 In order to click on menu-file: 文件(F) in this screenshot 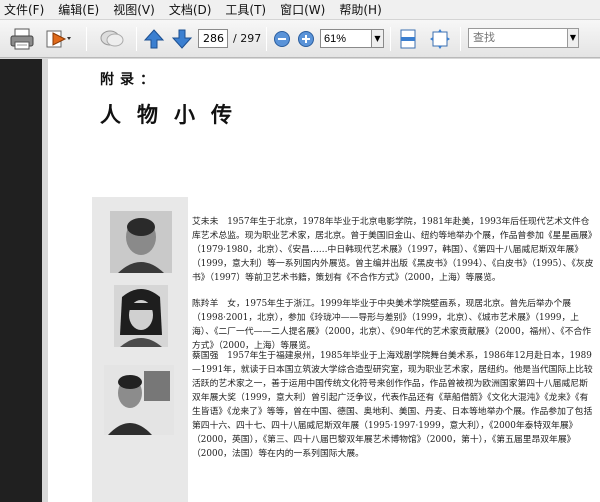, I will do `click(24, 9)`.